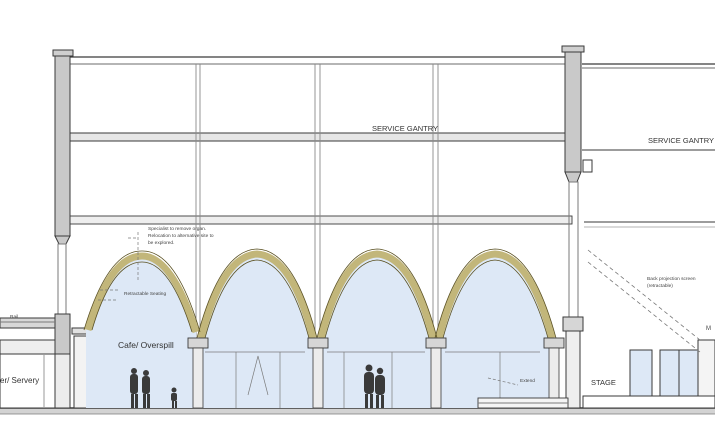 The image size is (715, 435). Describe the element at coordinates (19, 380) in the screenshot. I see `servery-label: er/ Servery` at that location.